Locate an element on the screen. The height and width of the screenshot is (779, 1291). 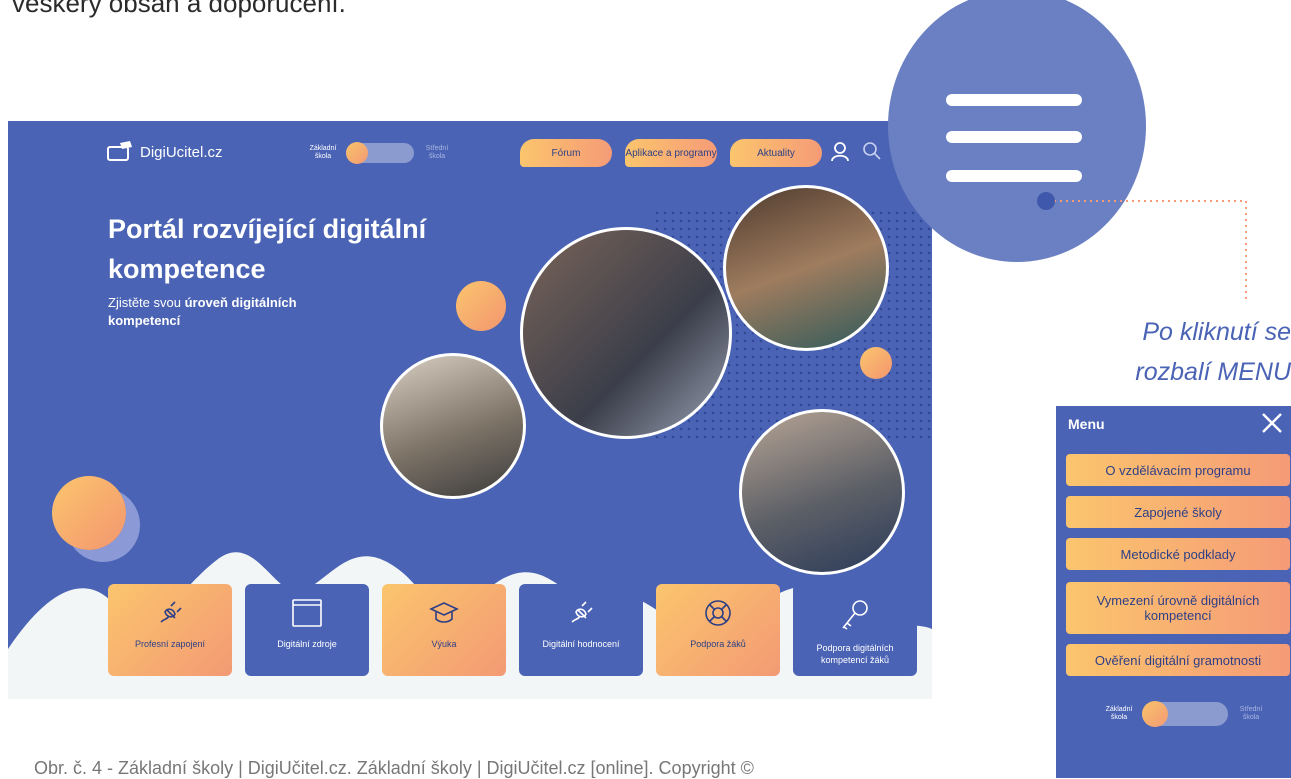
menu-title: Menu is located at coordinates (1086, 424).